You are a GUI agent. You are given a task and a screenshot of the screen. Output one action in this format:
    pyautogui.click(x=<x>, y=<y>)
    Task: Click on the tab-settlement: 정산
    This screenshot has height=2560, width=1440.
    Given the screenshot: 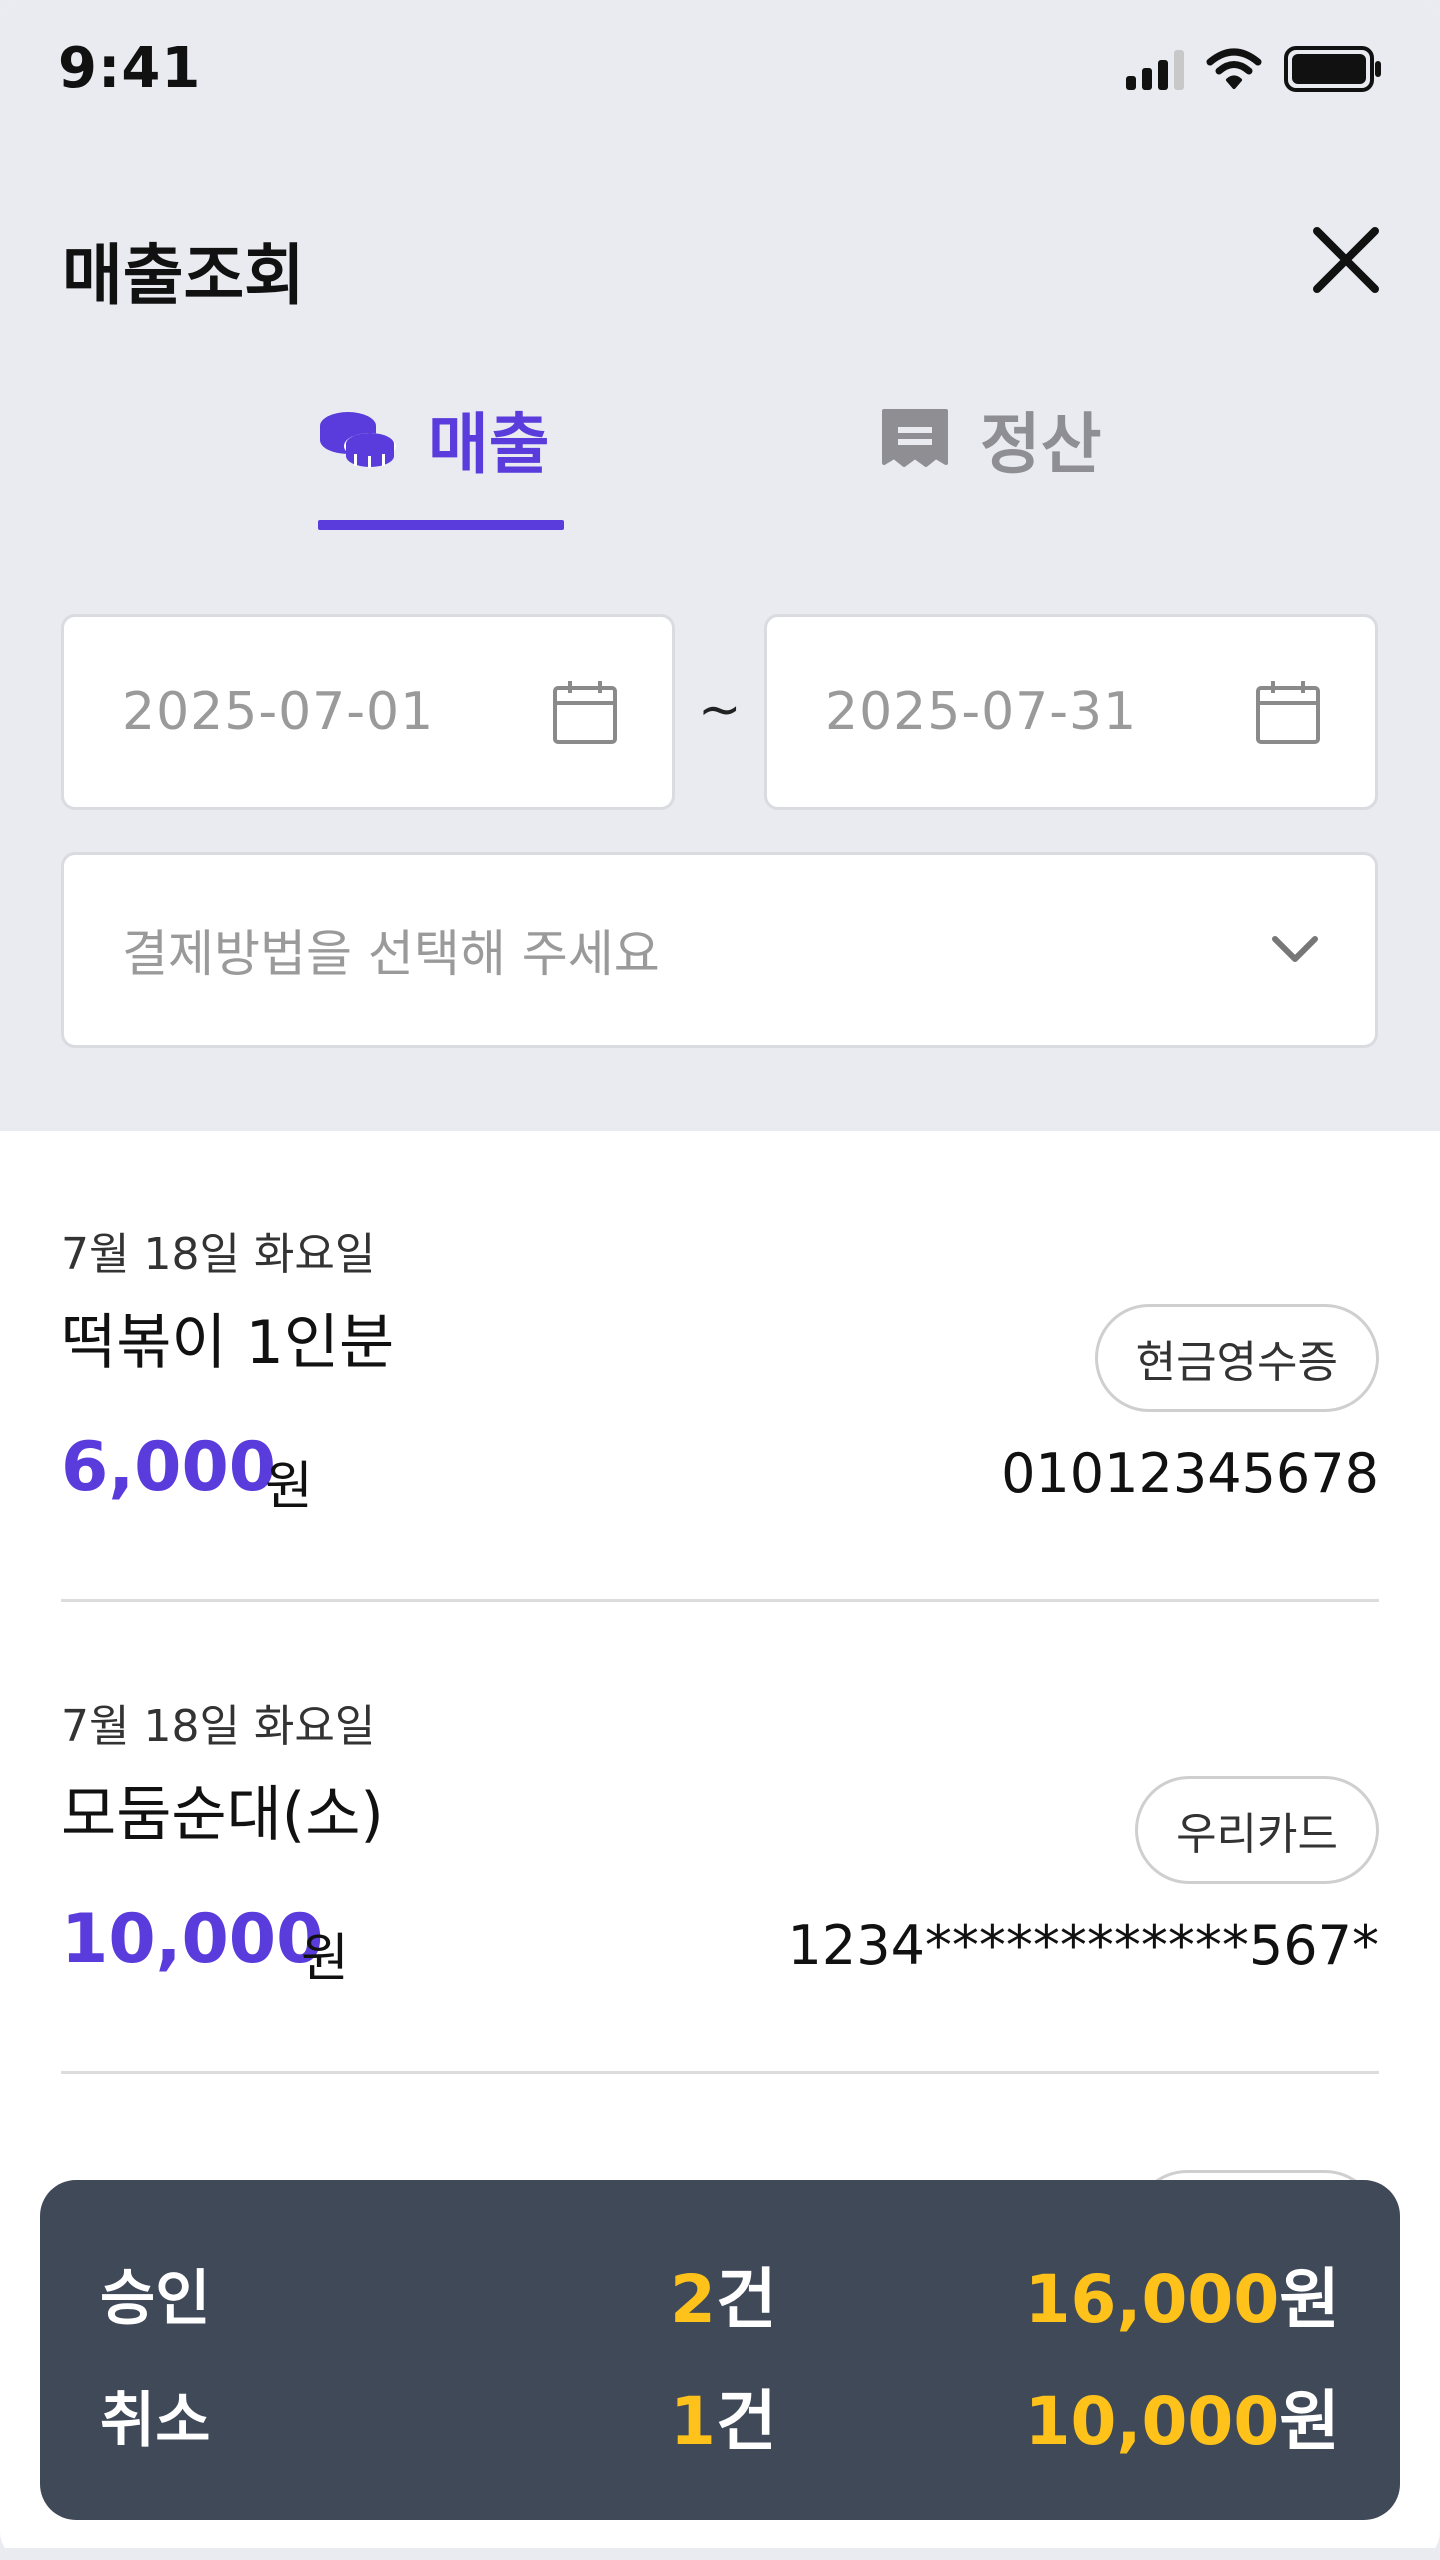 What is the action you would take?
    pyautogui.click(x=990, y=440)
    